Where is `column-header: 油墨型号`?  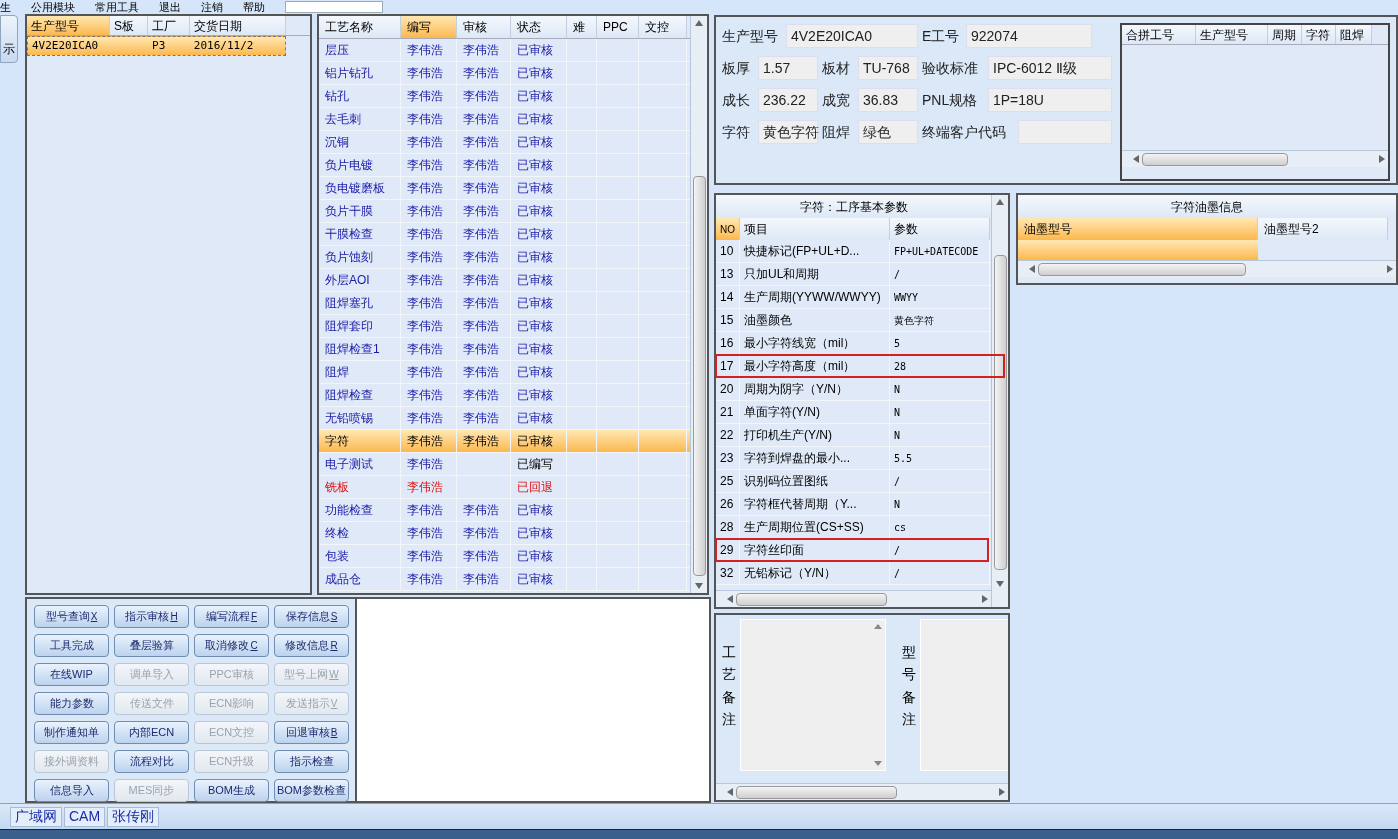
column-header: 油墨型号 is located at coordinates (1138, 229).